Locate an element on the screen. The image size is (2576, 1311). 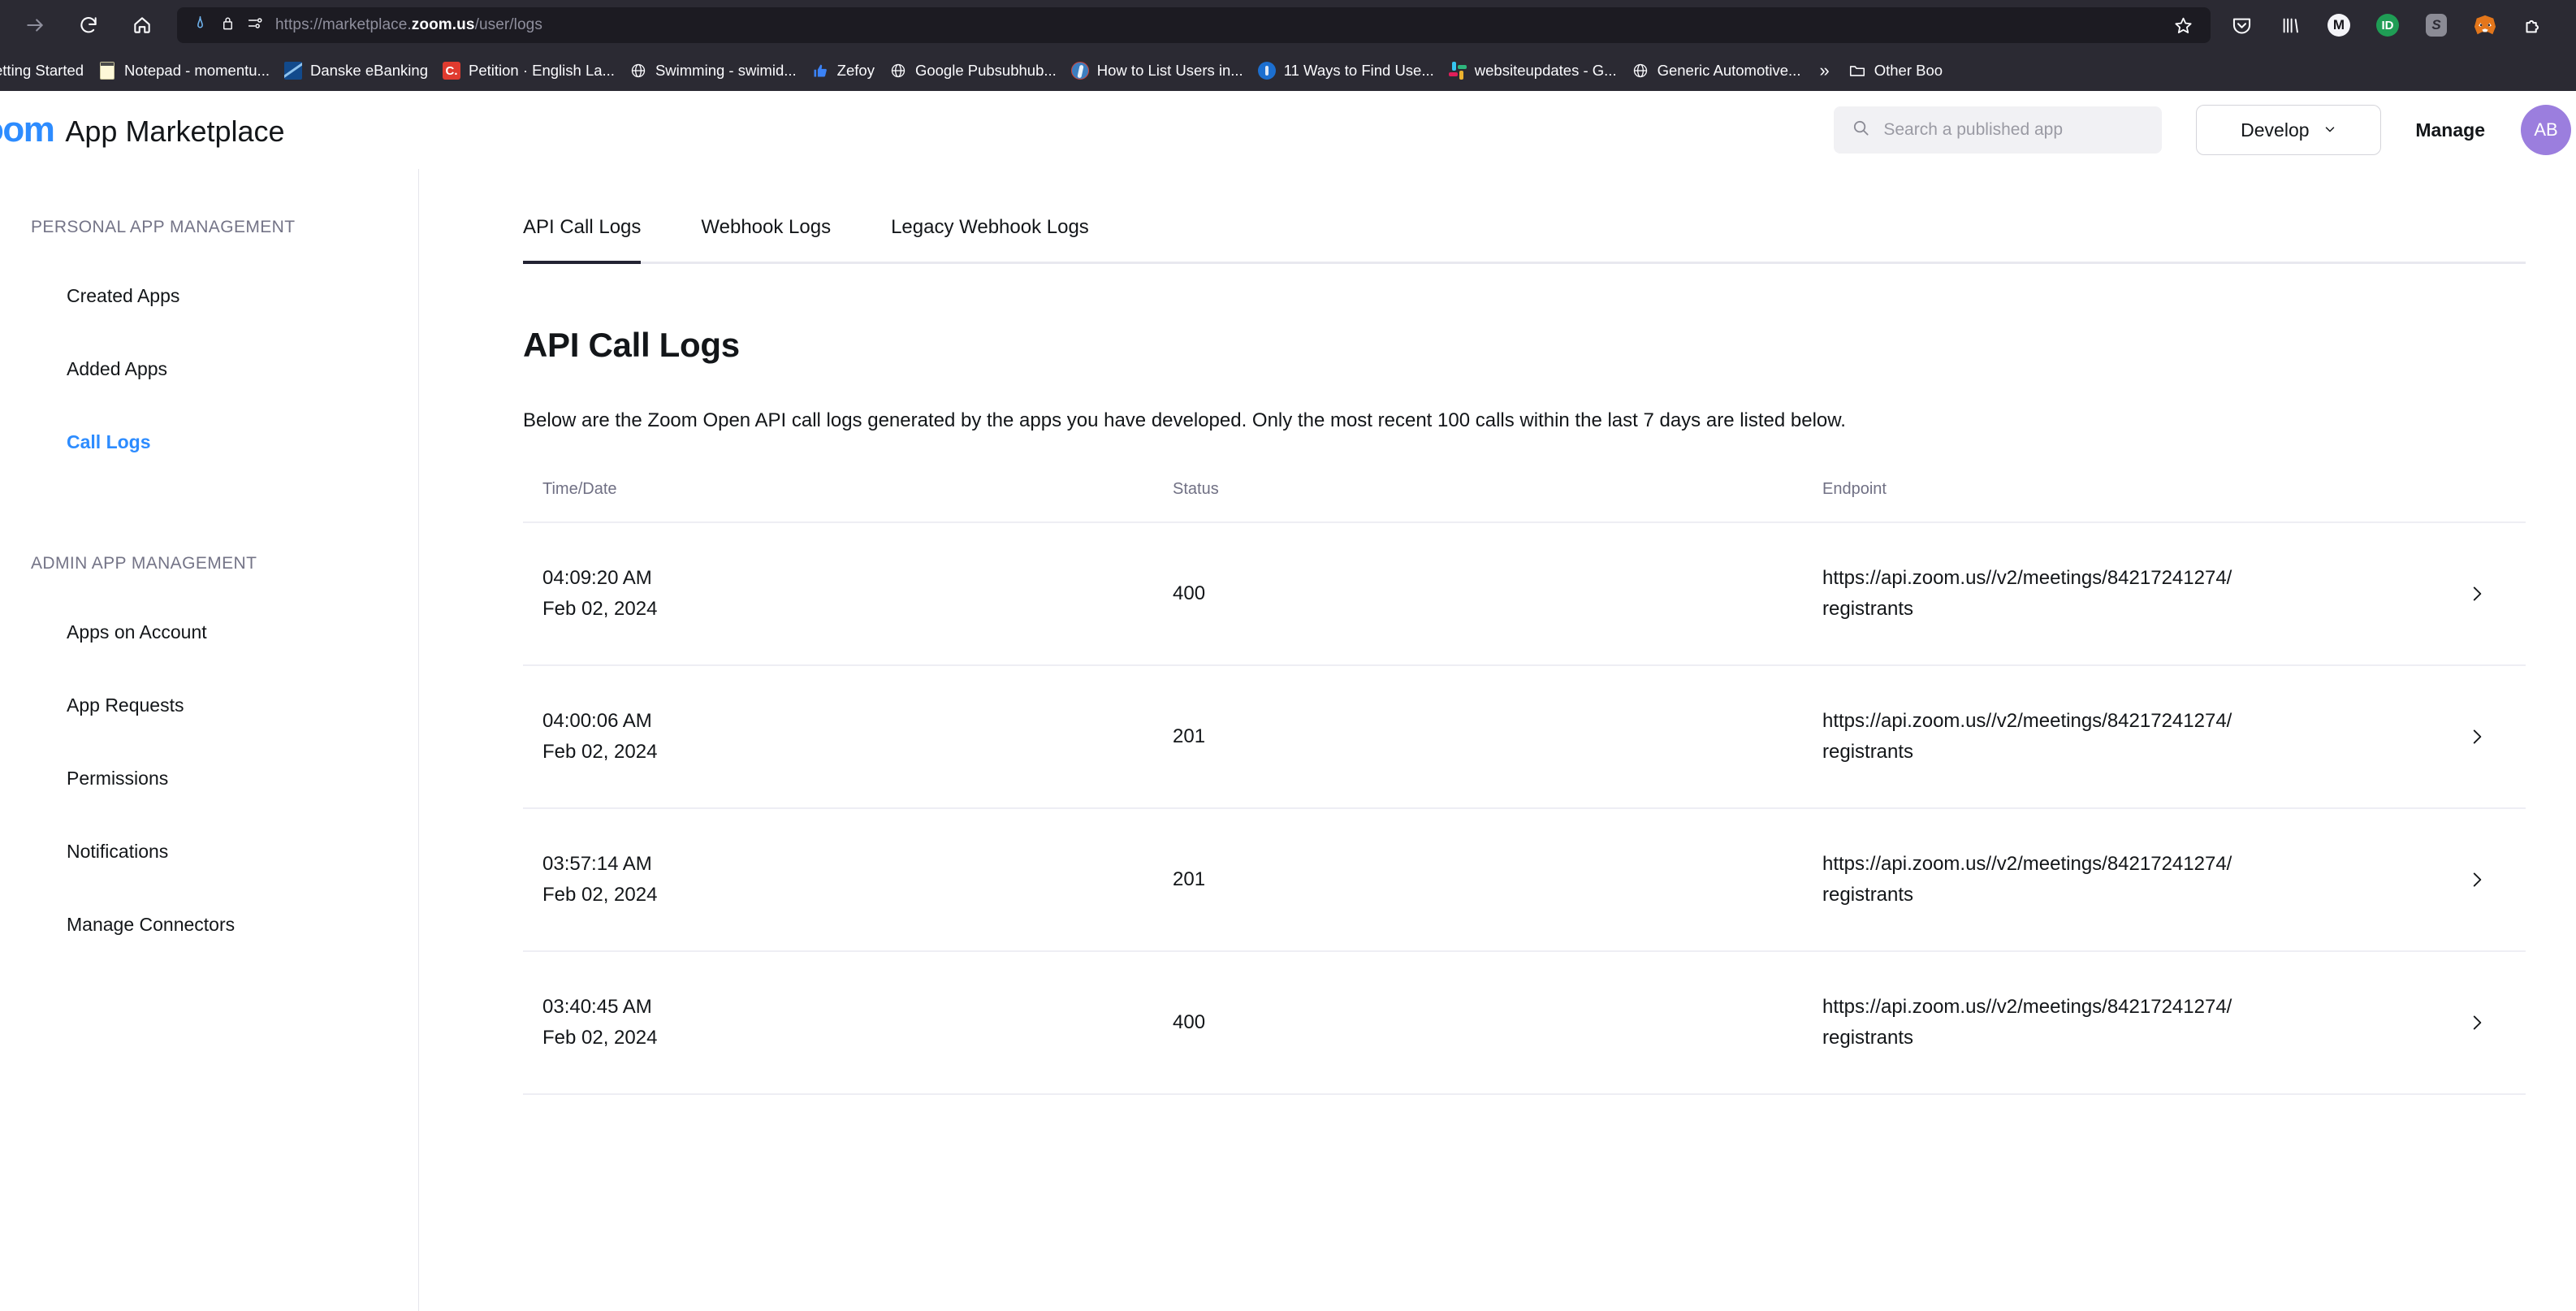
bookmark-item: Danske eBanking is located at coordinates (356, 71).